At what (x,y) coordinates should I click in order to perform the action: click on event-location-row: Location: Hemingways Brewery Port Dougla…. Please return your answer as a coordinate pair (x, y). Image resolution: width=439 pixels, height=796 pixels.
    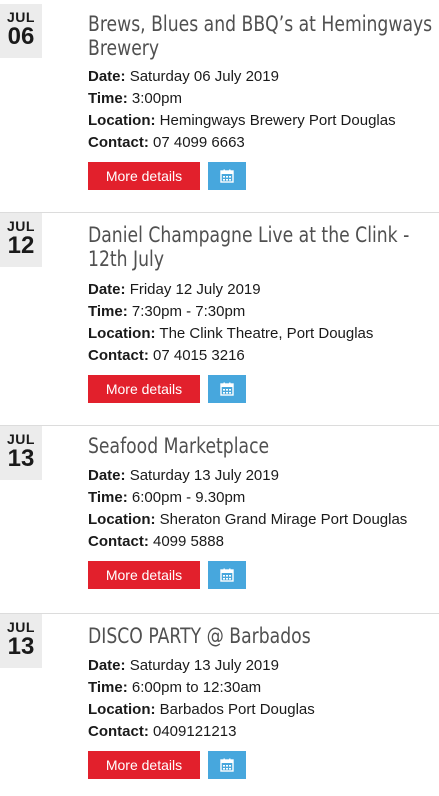
    Looking at the image, I should click on (261, 121).